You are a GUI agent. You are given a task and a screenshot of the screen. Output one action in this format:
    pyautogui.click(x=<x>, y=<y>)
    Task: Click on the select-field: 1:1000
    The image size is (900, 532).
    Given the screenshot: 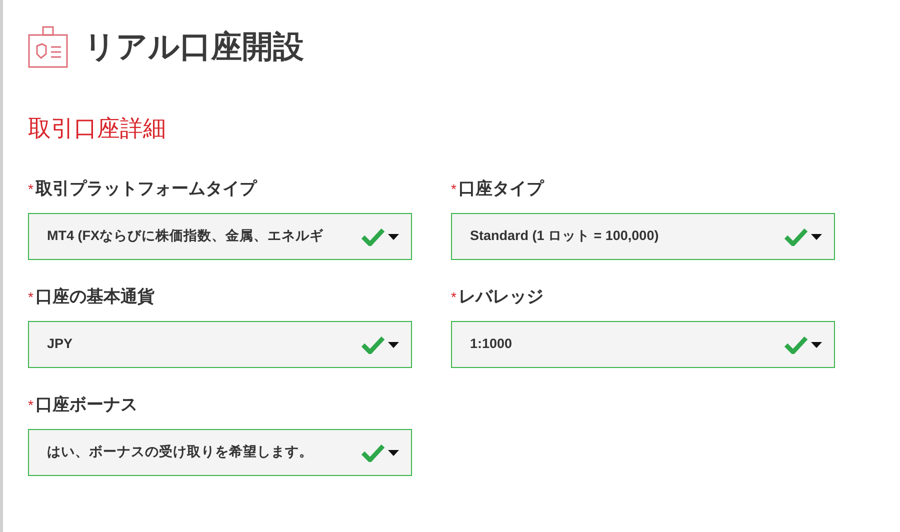 What is the action you would take?
    pyautogui.click(x=643, y=344)
    